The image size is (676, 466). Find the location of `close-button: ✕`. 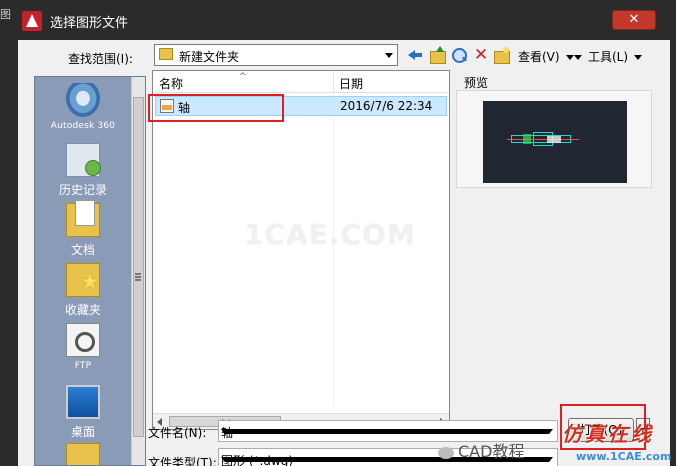

close-button: ✕ is located at coordinates (634, 20).